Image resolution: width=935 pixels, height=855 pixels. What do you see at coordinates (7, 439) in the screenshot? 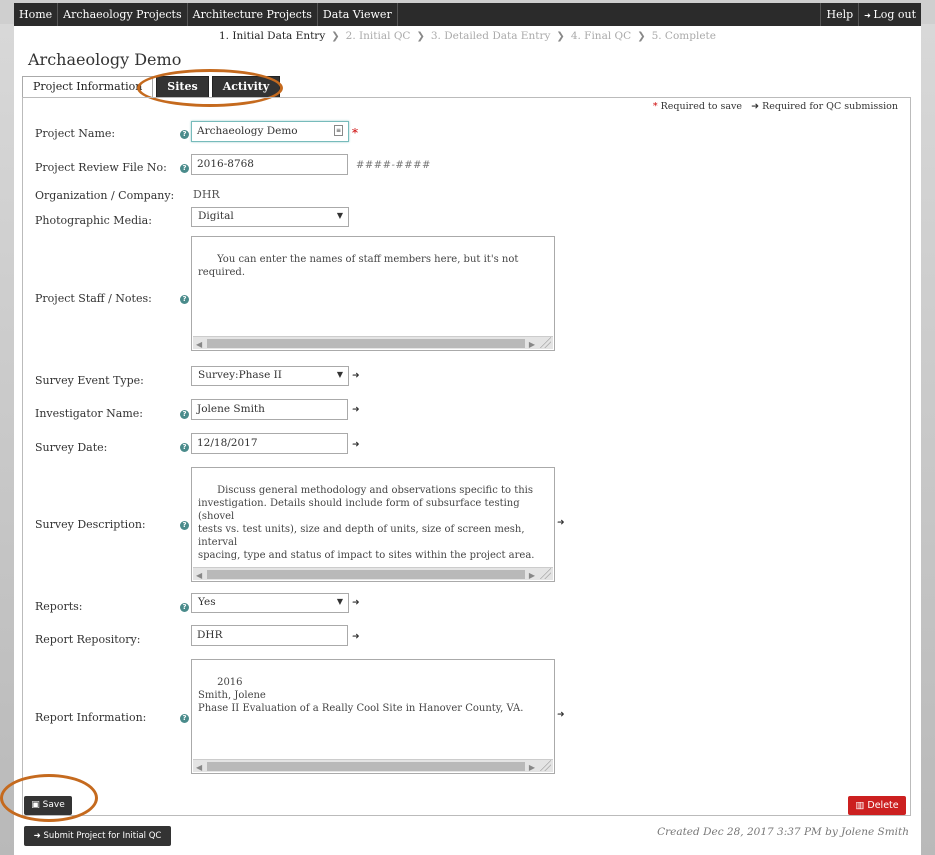
I see `background-left` at bounding box center [7, 439].